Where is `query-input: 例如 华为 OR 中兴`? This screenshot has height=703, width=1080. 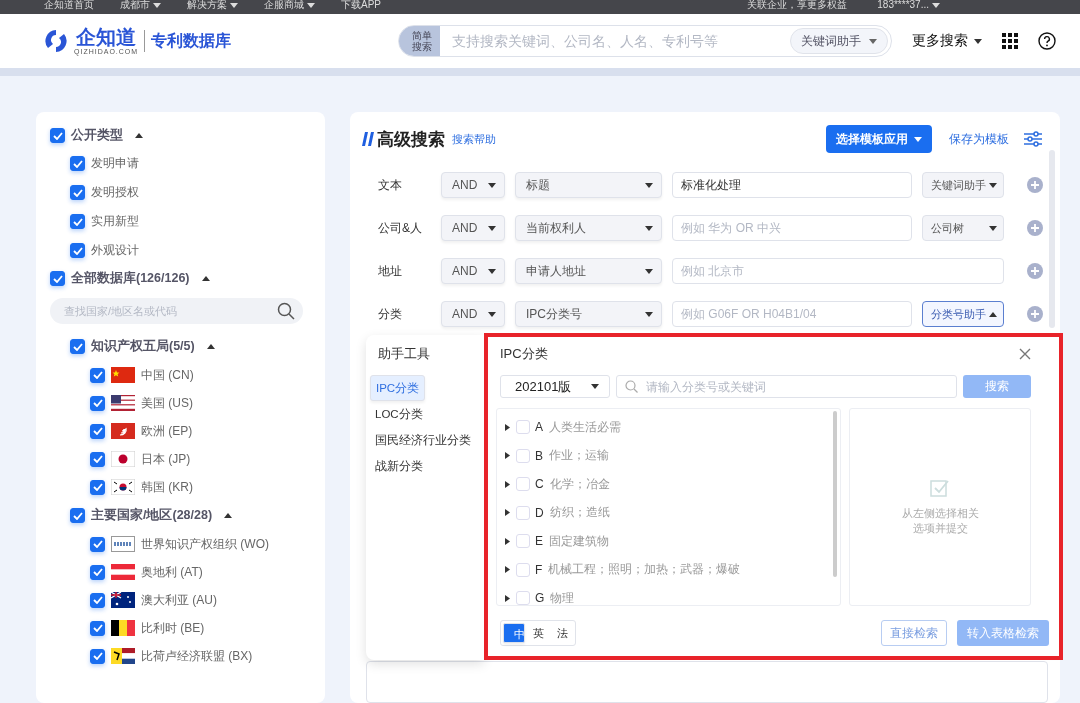
query-input: 例如 华为 OR 中兴 is located at coordinates (792, 228).